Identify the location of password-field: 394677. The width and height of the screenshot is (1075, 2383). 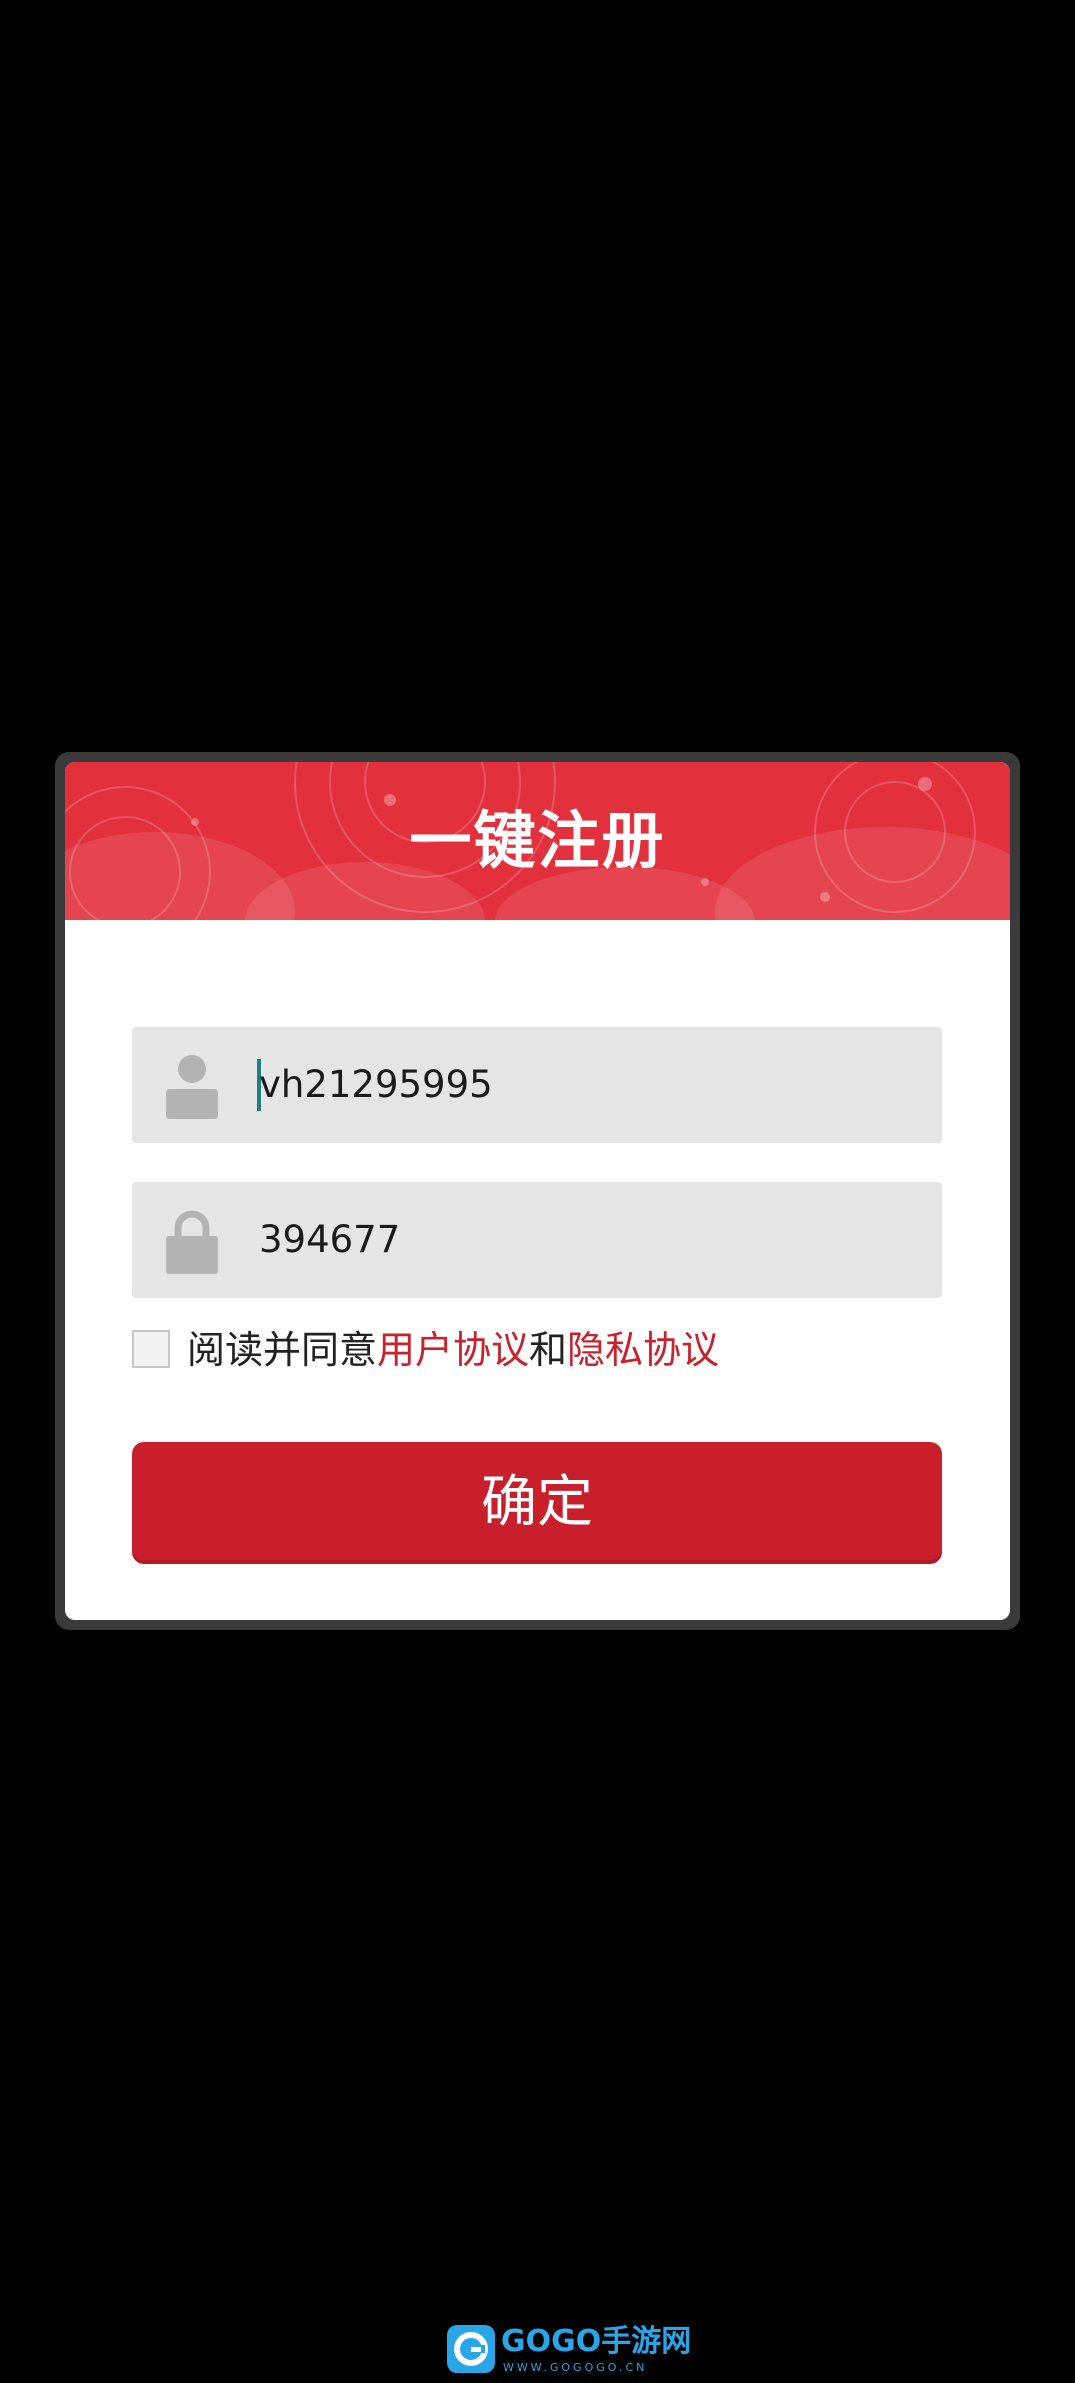
(537, 1240).